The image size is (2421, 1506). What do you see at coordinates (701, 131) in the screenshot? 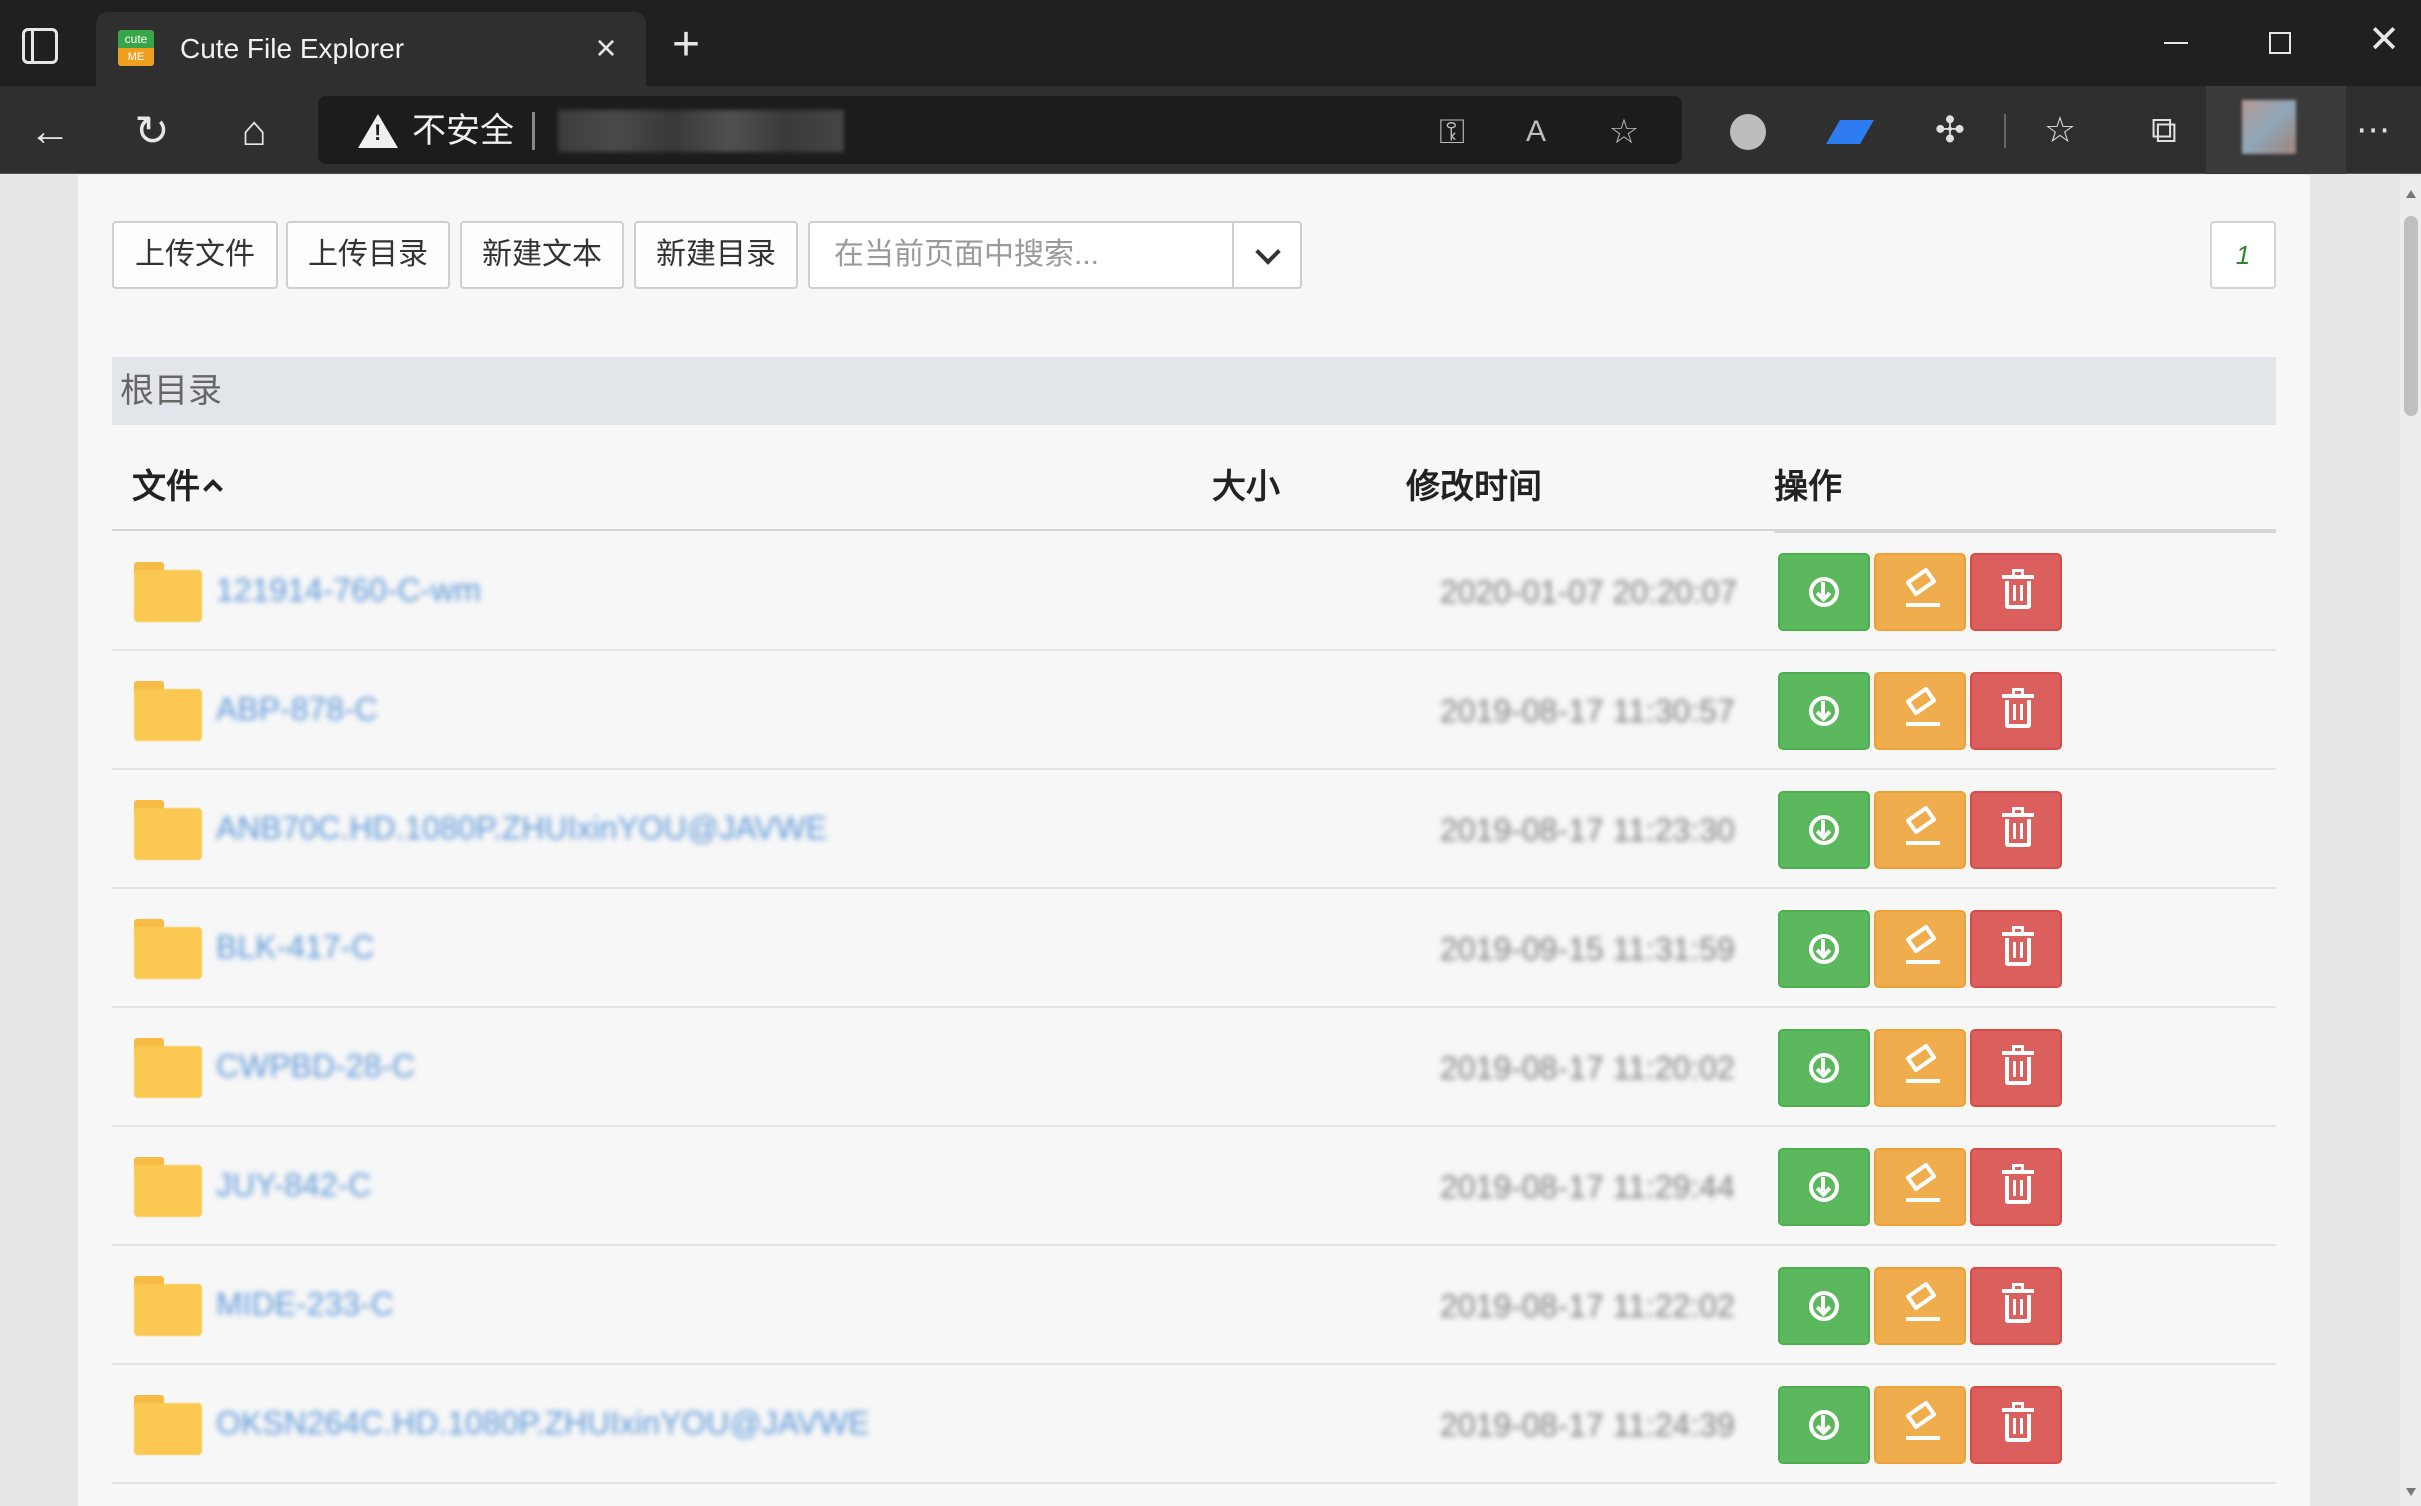
I see `url-text-redacted` at bounding box center [701, 131].